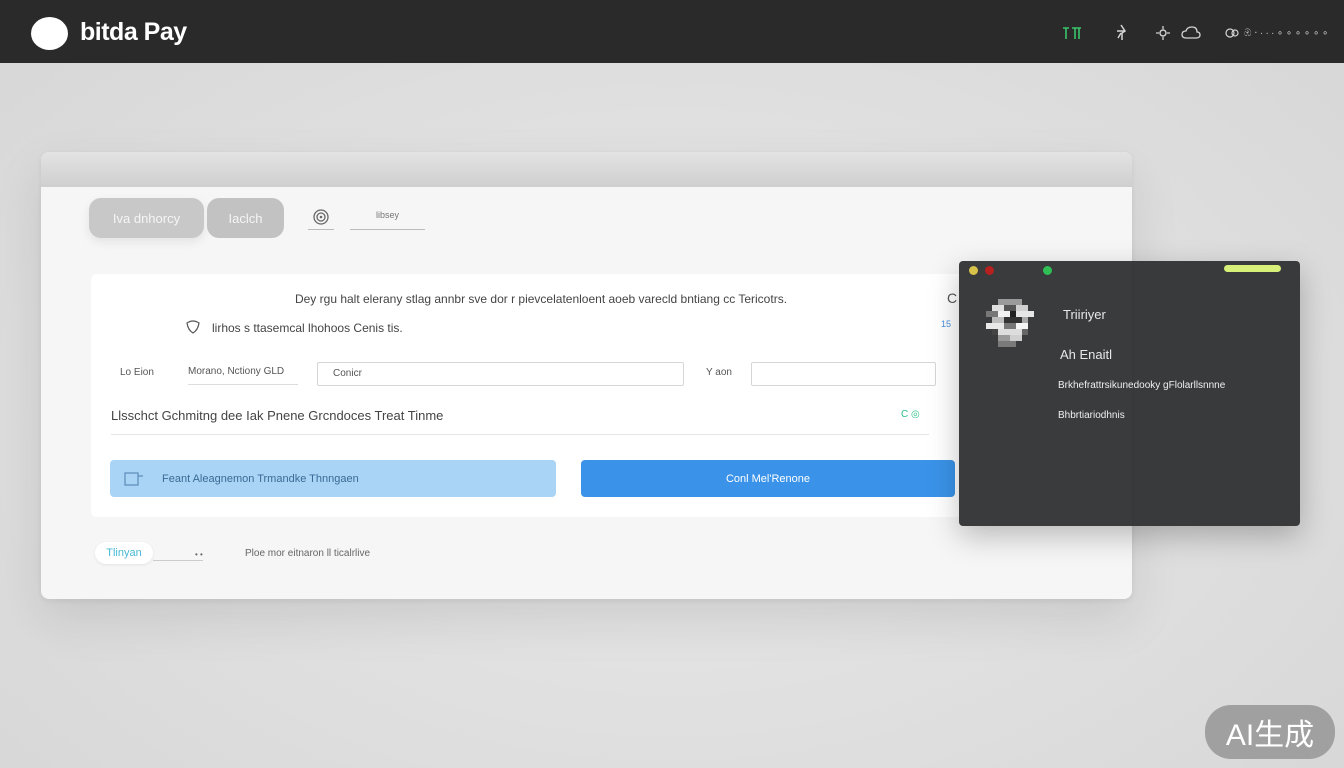  I want to click on shield-icon, so click(193, 327).